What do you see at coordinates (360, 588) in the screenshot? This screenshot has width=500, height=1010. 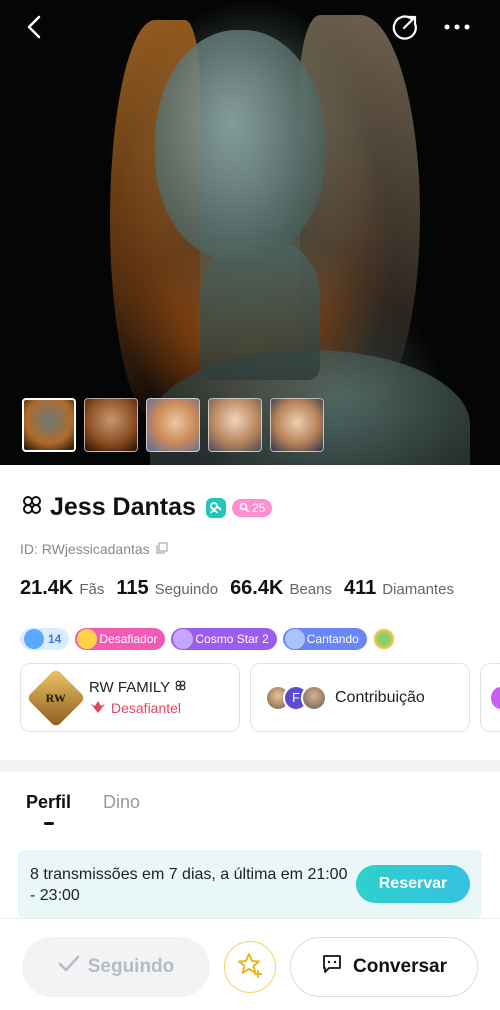 I see `stat-diamonds-value: 411` at bounding box center [360, 588].